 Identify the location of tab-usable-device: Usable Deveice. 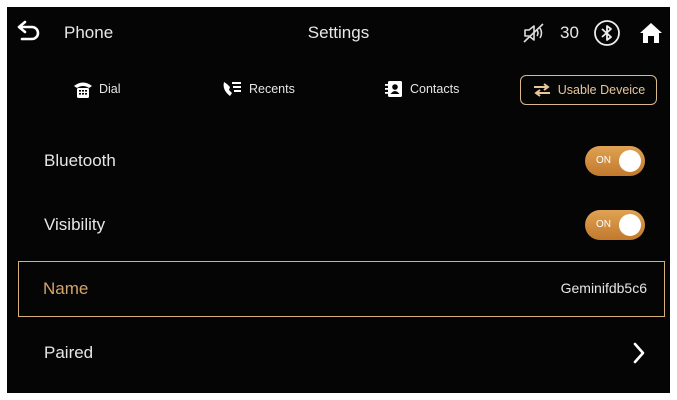
(588, 90).